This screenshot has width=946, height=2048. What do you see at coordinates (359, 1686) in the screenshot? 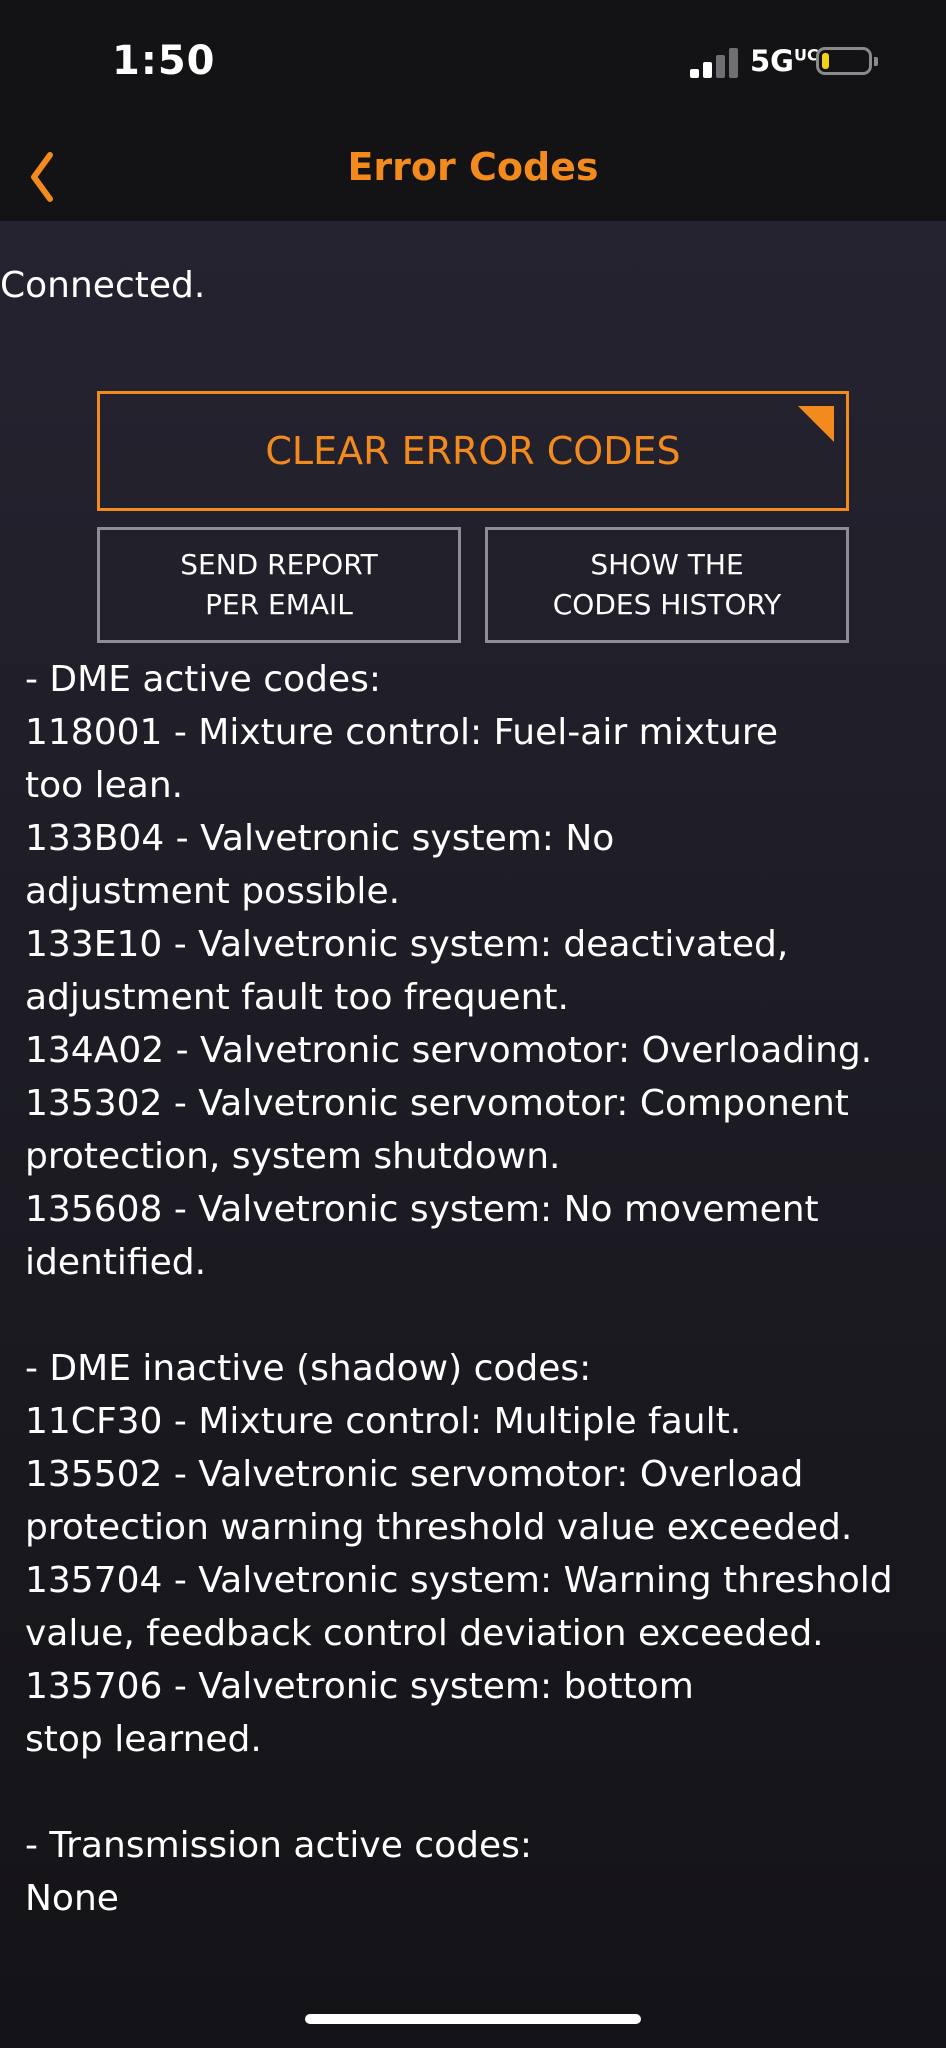
I see `report-line: 135706 - Valvetronic system: bottom` at bounding box center [359, 1686].